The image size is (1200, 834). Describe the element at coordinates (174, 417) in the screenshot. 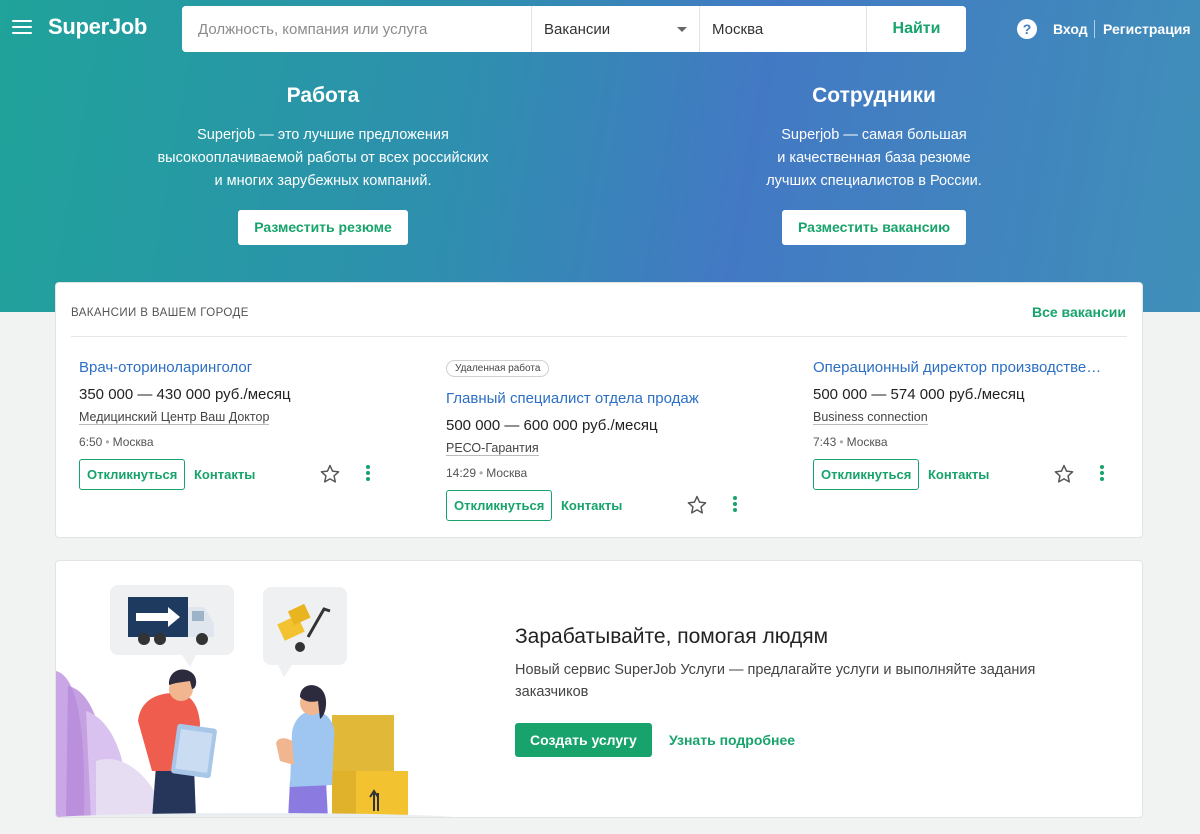

I see `vacancy-company: Медицинский Центр Ваш Доктор` at that location.